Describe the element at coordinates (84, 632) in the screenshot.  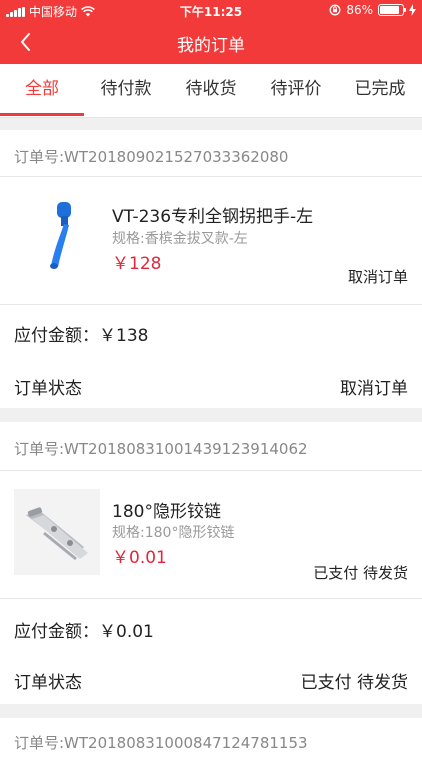
I see `payable-amount: 应付金额：￥0.01` at that location.